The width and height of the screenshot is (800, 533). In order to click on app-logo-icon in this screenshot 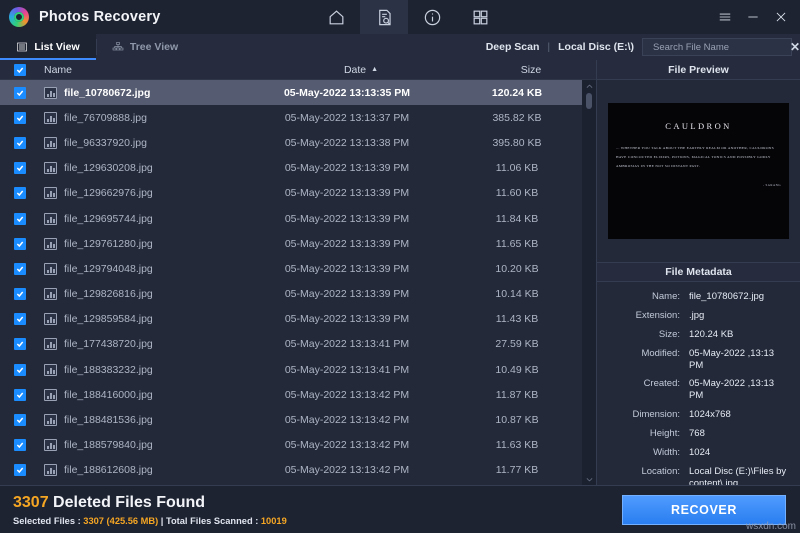, I will do `click(19, 17)`.